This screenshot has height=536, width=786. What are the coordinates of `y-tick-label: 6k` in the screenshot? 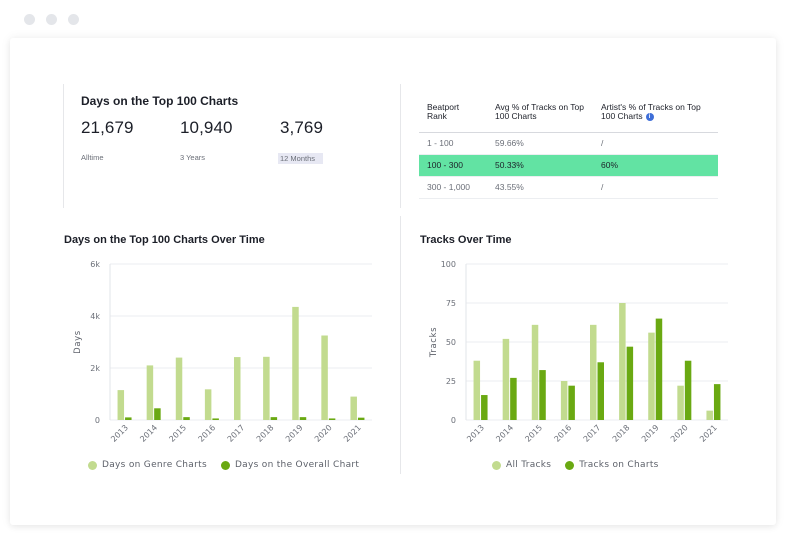 It's located at (95, 264).